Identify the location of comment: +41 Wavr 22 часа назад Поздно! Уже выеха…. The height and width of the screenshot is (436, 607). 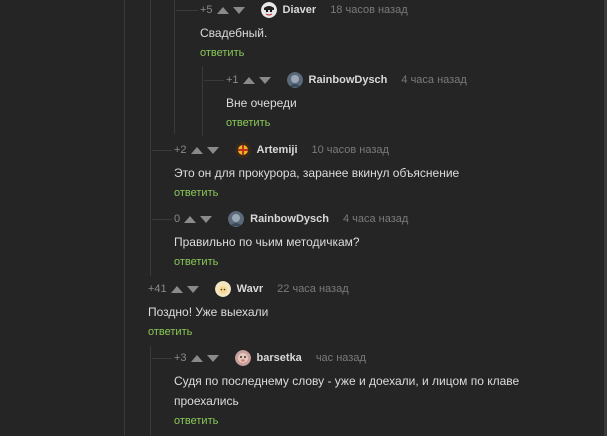
(248, 309).